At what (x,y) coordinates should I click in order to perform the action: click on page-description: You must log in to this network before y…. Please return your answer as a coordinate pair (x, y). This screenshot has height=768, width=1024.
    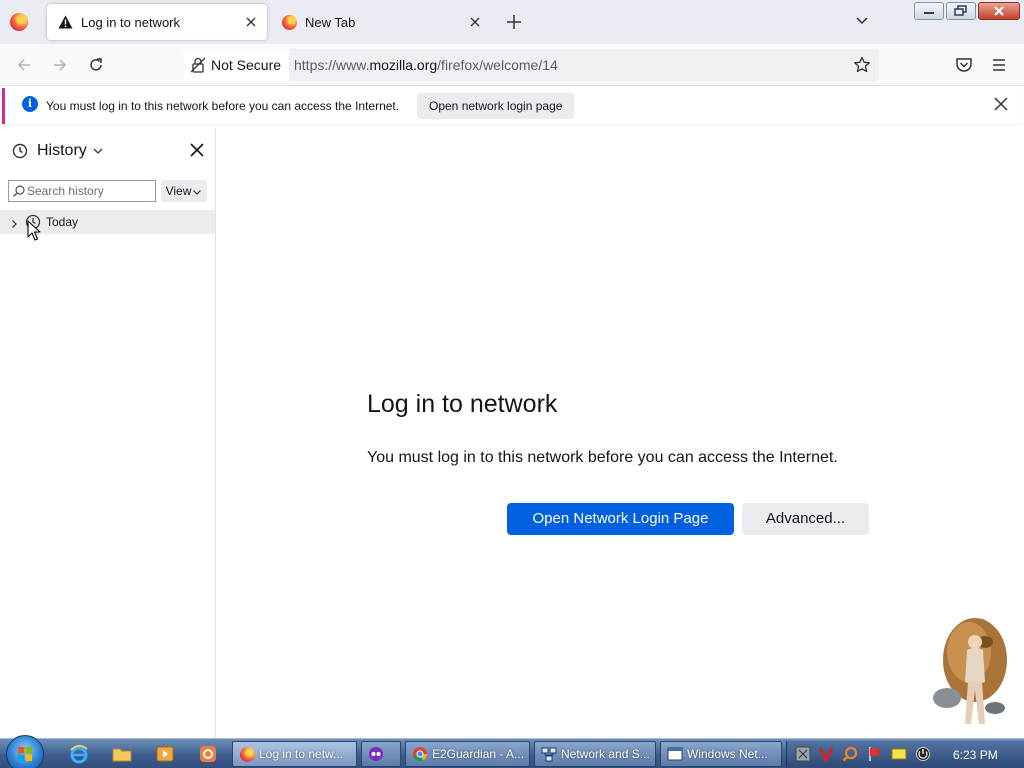
    Looking at the image, I should click on (602, 457).